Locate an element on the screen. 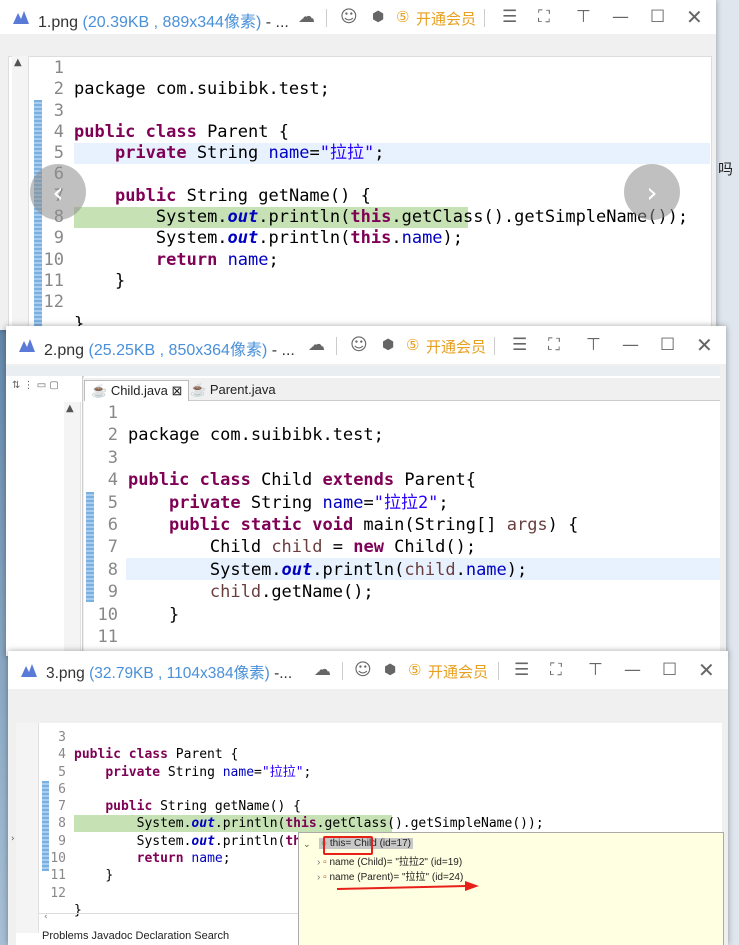 Image resolution: width=739 pixels, height=945 pixels. bottom-tabs-text: Problems Javadoc Declaration Search is located at coordinates (136, 936).